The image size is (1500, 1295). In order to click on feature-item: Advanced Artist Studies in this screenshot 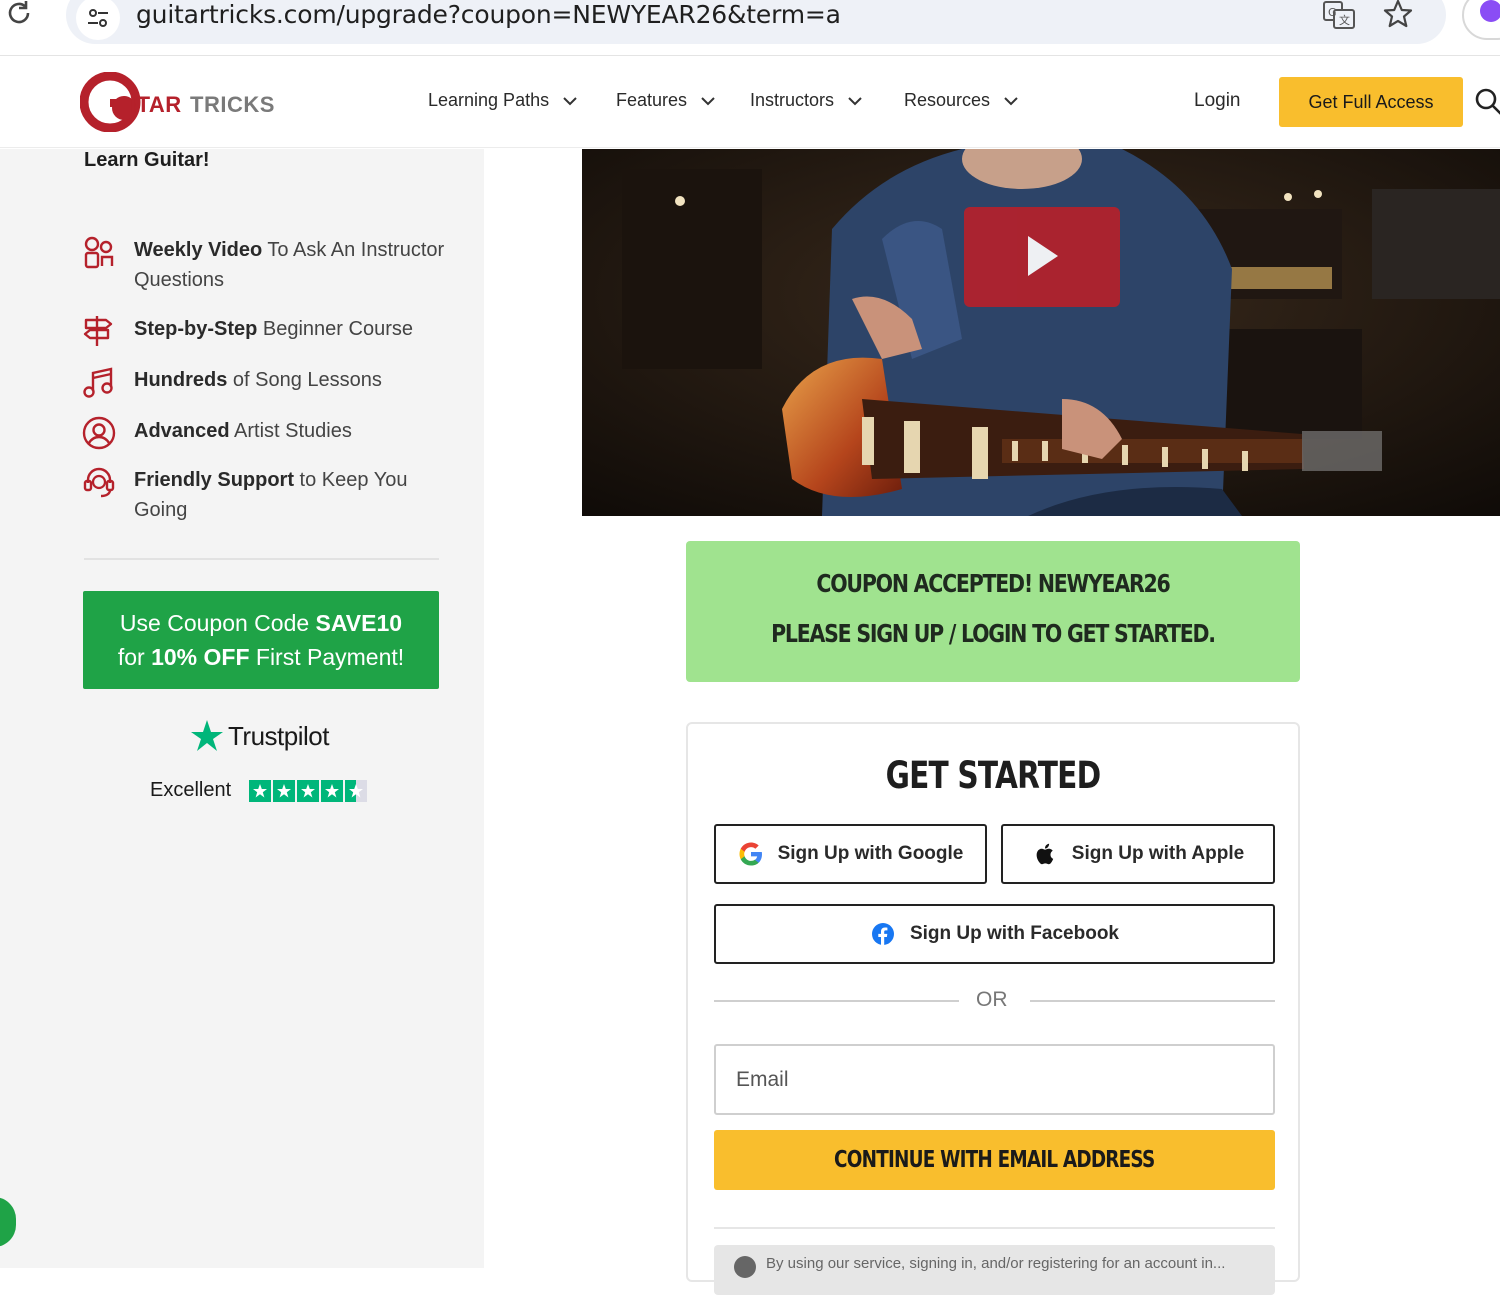, I will do `click(272, 433)`.